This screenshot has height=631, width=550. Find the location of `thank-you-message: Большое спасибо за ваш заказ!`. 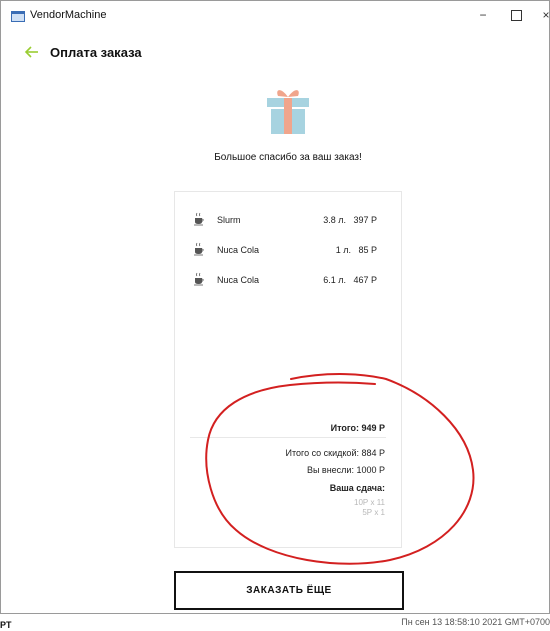

thank-you-message: Большое спасибо за ваш заказ! is located at coordinates (288, 157).